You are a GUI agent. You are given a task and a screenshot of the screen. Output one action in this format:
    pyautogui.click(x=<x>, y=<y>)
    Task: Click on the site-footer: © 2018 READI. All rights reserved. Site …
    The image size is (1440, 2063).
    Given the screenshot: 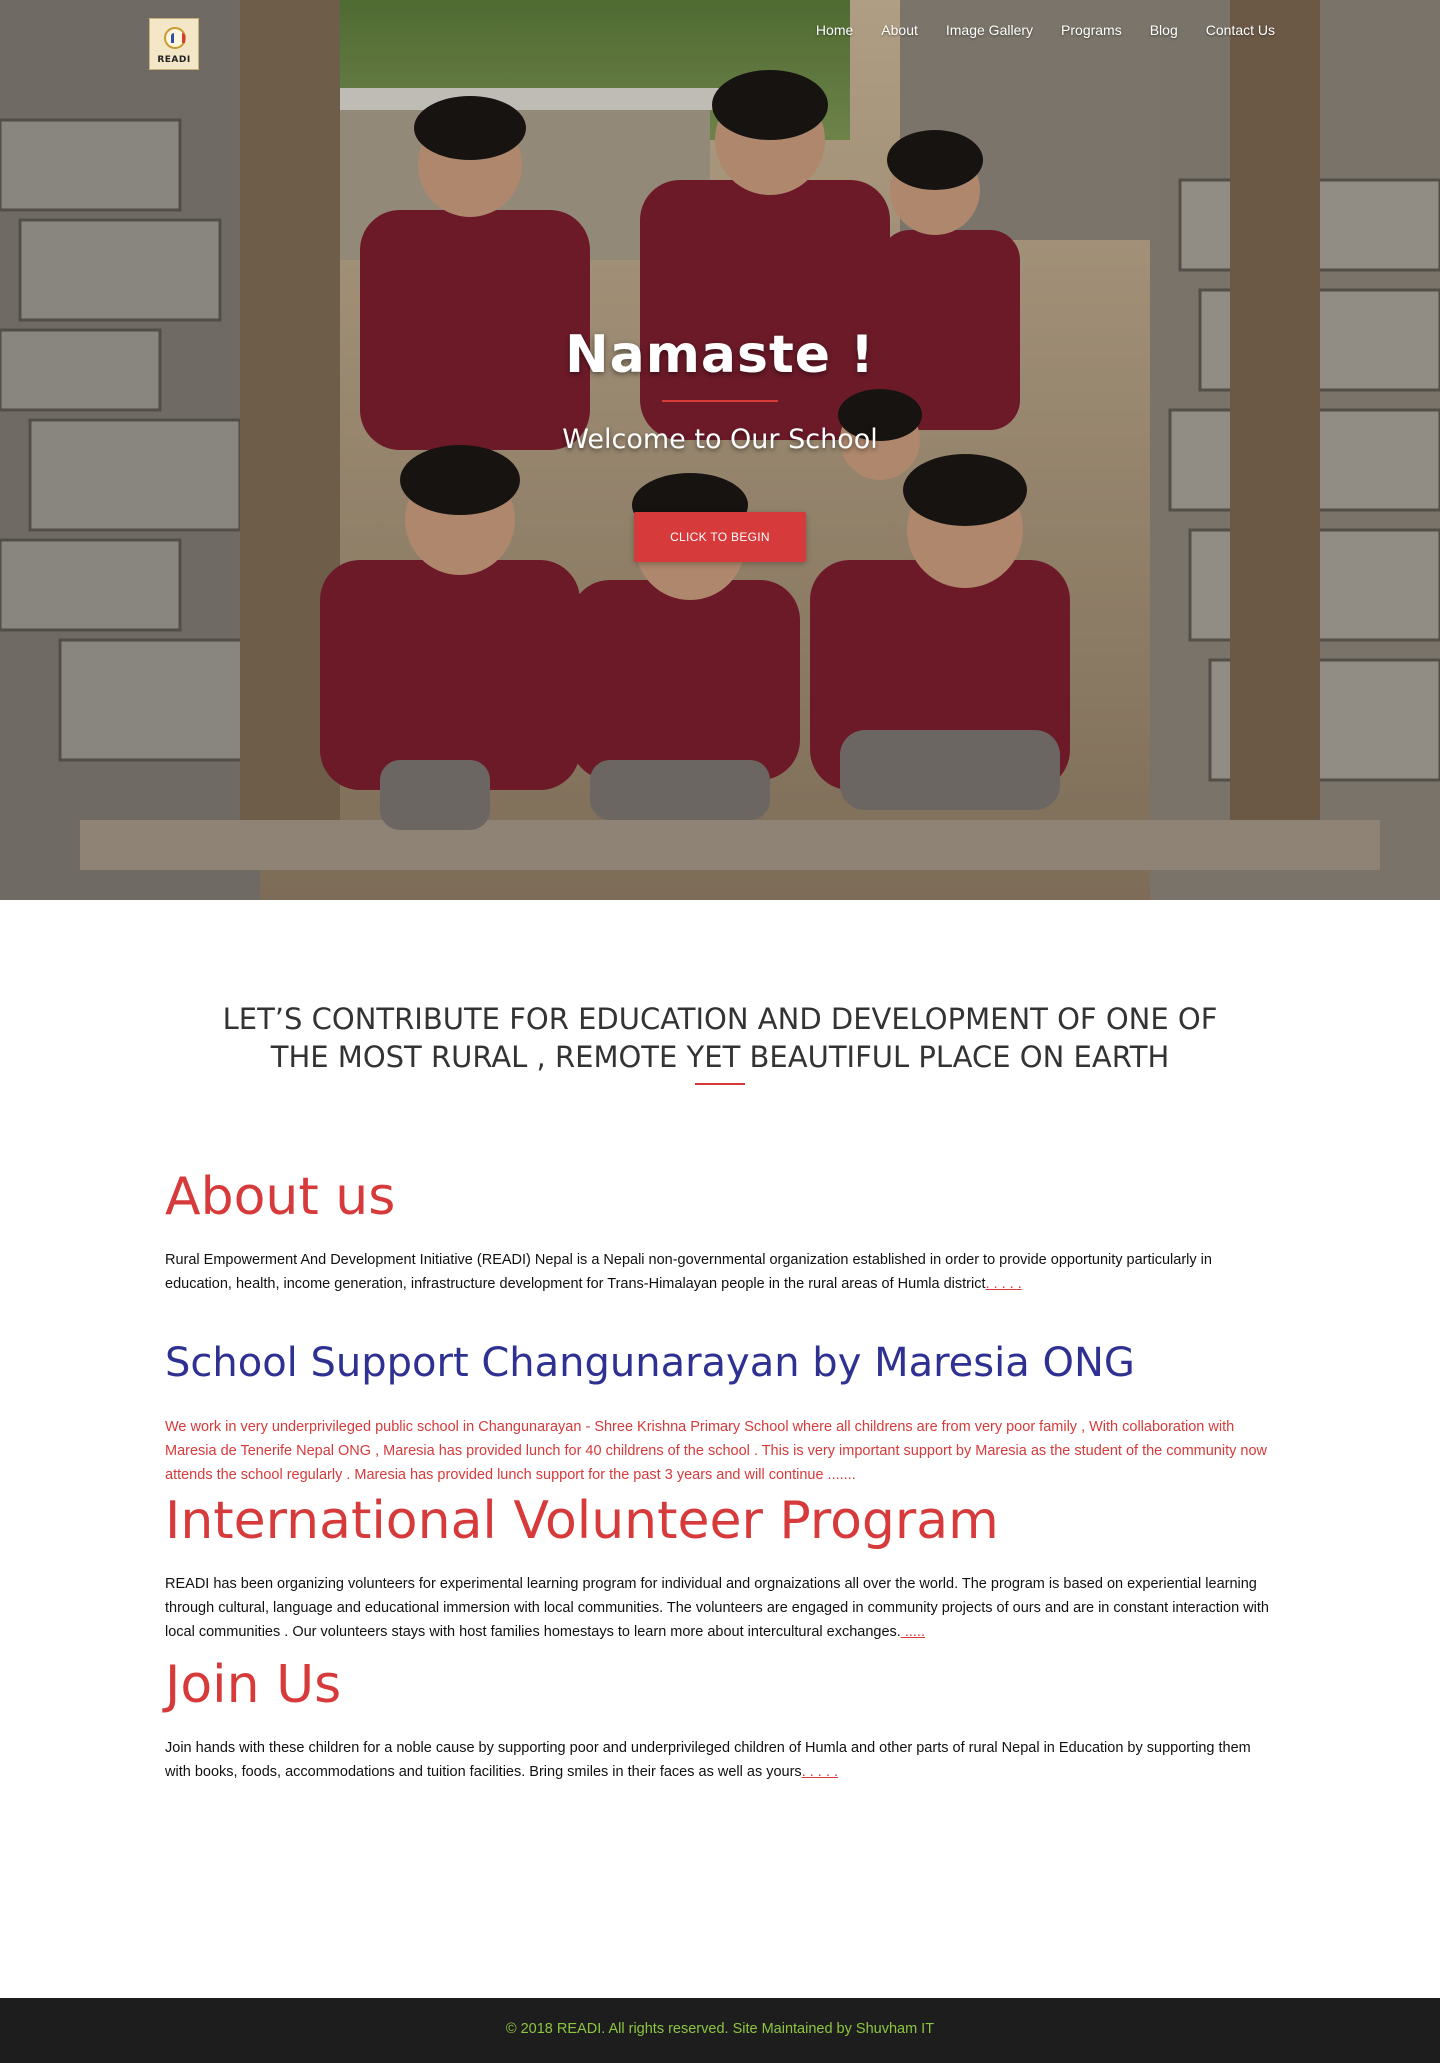 What is the action you would take?
    pyautogui.click(x=720, y=2030)
    